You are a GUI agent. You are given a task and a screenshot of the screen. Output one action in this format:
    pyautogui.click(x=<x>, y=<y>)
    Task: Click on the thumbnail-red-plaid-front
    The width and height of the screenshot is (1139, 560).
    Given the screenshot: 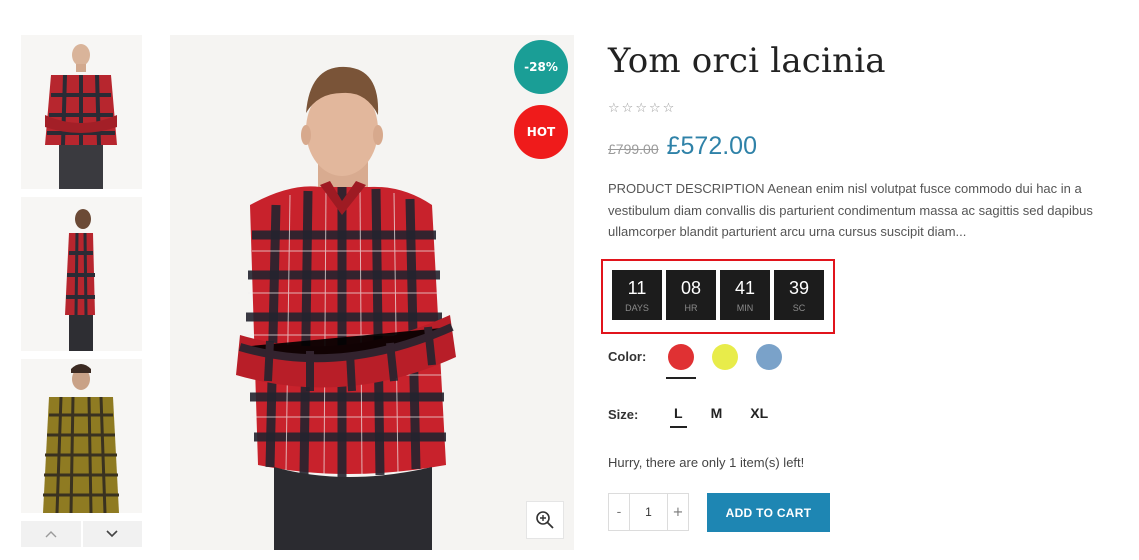 What is the action you would take?
    pyautogui.click(x=81, y=112)
    